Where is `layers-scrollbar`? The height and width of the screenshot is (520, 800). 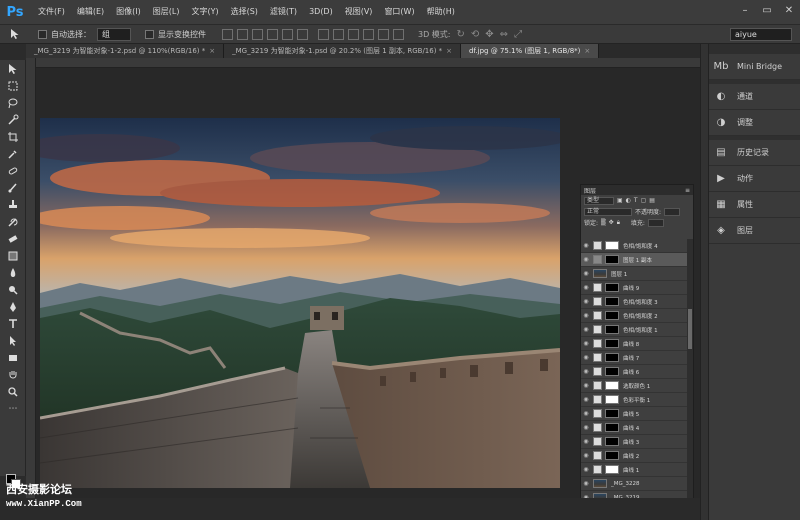
layers-scrollbar is located at coordinates (690, 372).